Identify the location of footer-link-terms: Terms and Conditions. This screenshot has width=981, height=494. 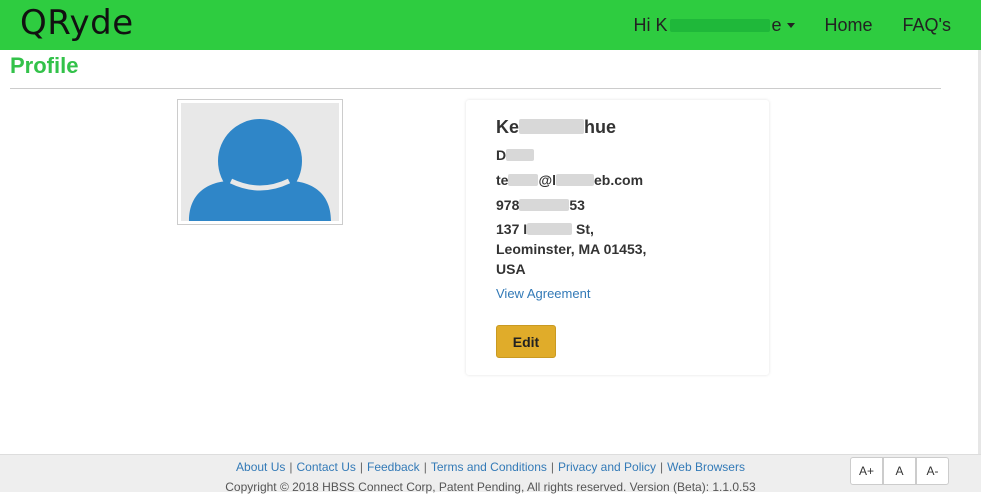
(489, 467).